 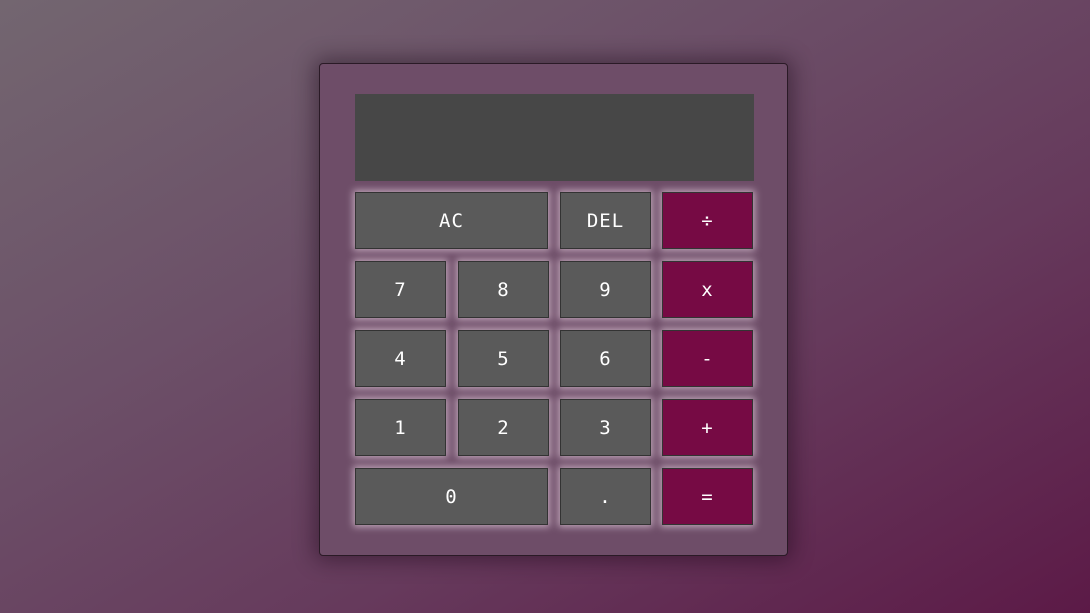 What do you see at coordinates (605, 358) in the screenshot?
I see `digit-6-button: 6` at bounding box center [605, 358].